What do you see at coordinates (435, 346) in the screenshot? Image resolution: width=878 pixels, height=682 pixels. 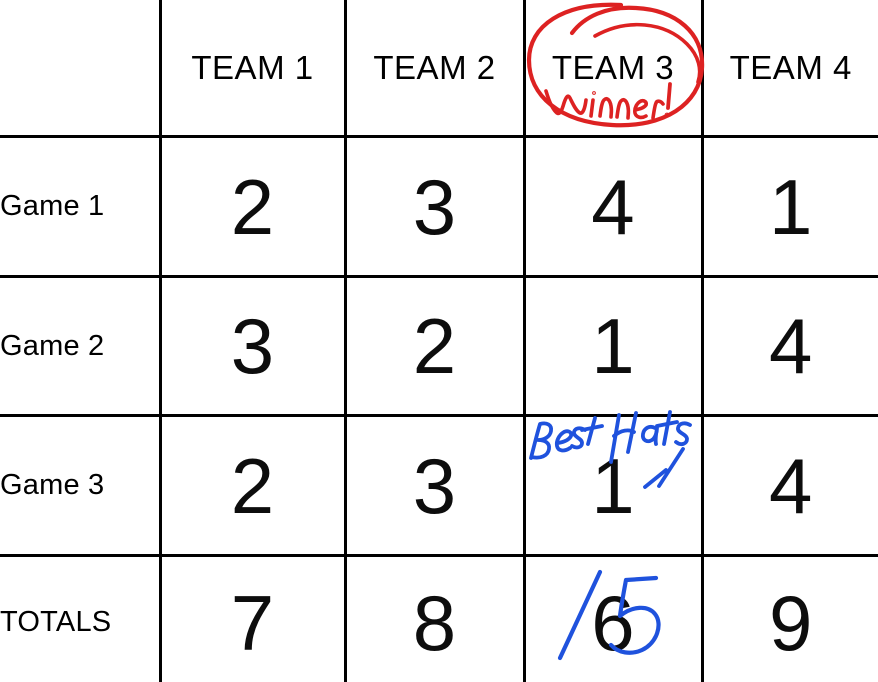 I see `score-game-2-team-2: 2` at bounding box center [435, 346].